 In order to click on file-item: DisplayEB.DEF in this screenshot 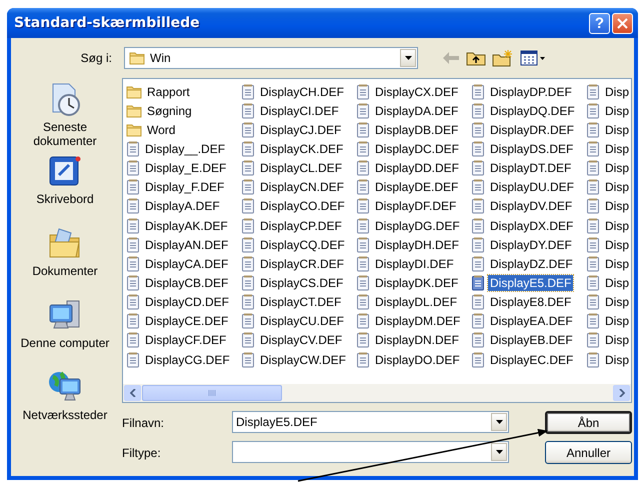, I will do `click(531, 340)`.